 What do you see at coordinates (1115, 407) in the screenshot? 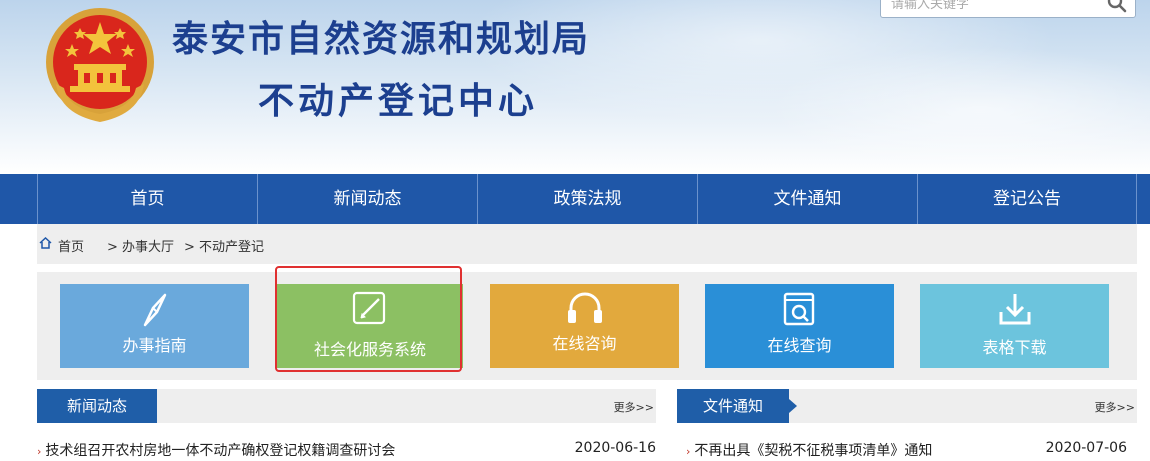
I see `notices-more-link: 更多>>` at bounding box center [1115, 407].